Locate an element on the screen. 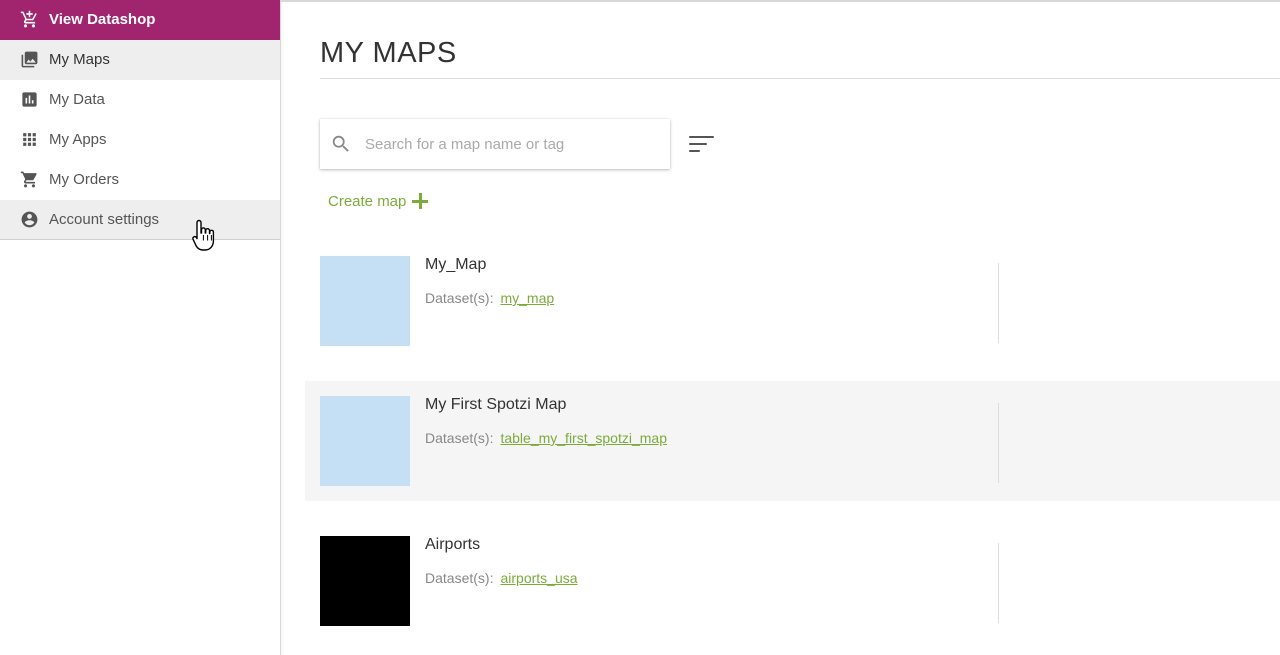 The height and width of the screenshot is (655, 1280). sidebar-item-view-datashop: View Datashop is located at coordinates (140, 20).